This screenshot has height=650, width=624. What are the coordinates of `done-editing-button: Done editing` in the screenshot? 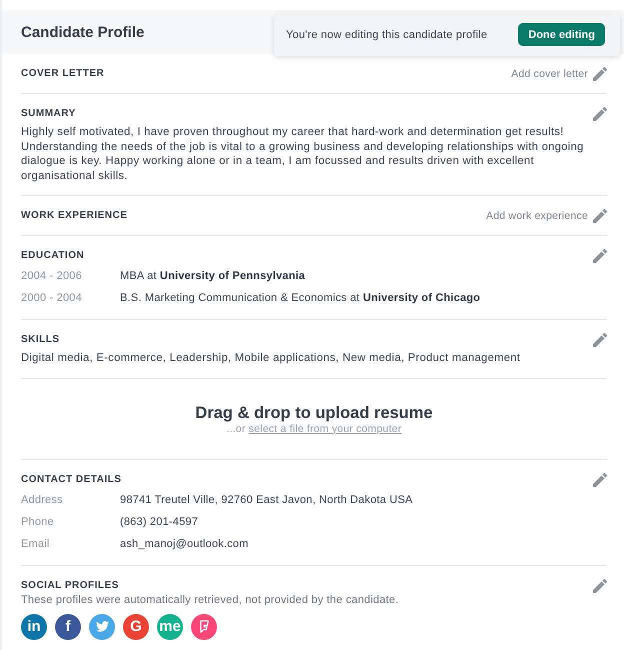 It's located at (561, 34).